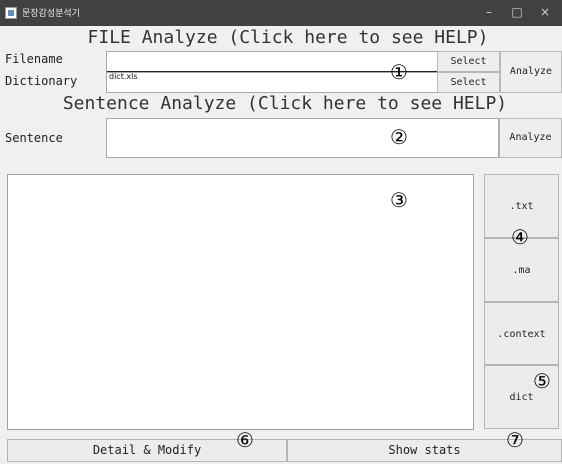  Describe the element at coordinates (11, 13) in the screenshot. I see `app-icon` at that location.